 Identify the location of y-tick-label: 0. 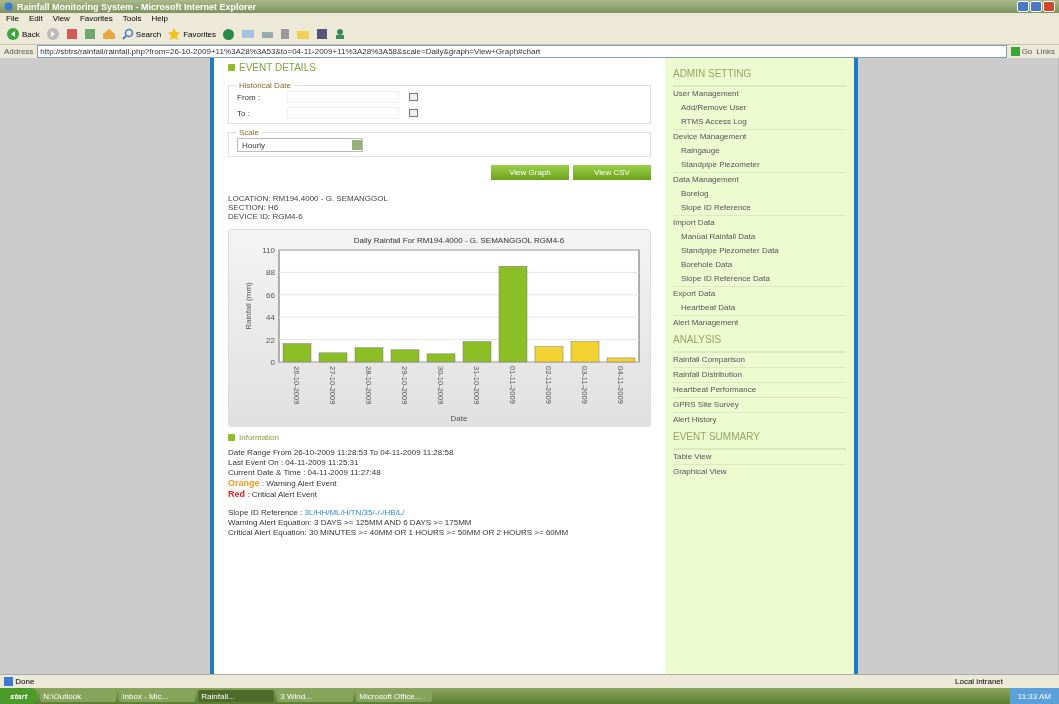
(272, 362).